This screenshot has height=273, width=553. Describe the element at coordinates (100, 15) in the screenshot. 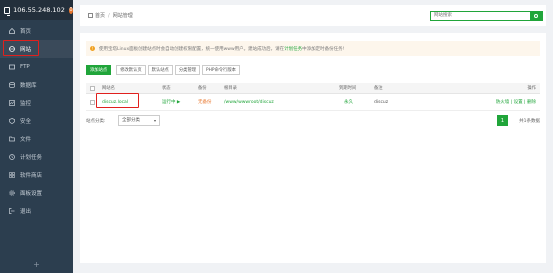

I see `breadcrumb-home: 首页` at that location.